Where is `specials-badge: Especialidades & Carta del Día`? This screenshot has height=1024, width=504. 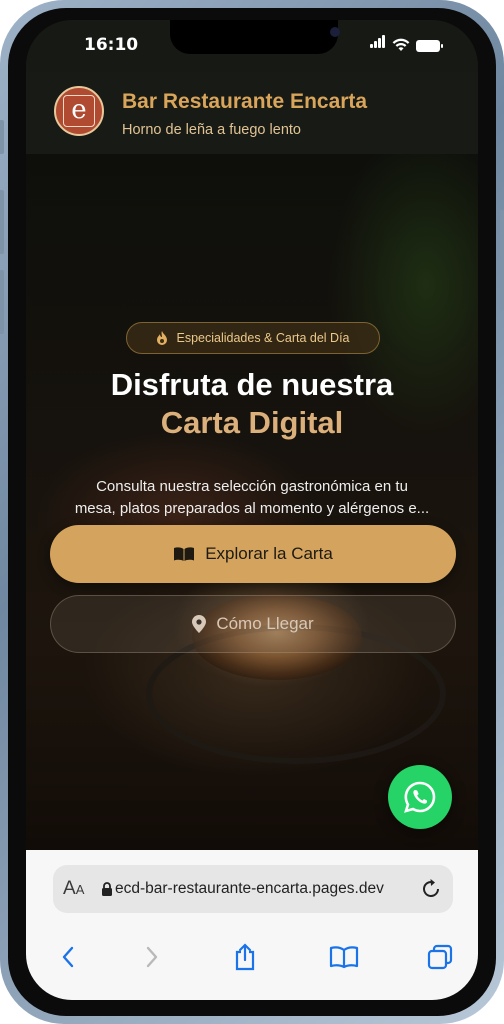
specials-badge: Especialidades & Carta del Día is located at coordinates (253, 338).